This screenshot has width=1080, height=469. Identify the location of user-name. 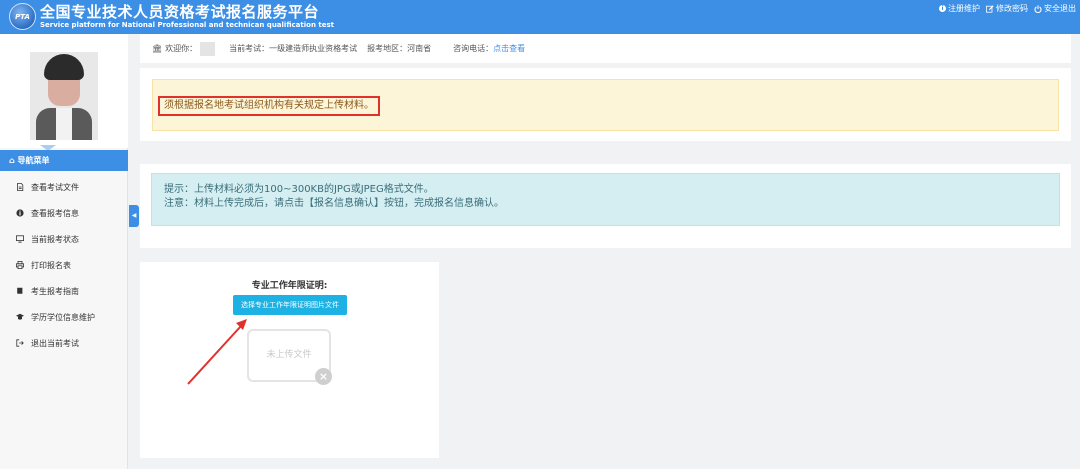
(208, 48).